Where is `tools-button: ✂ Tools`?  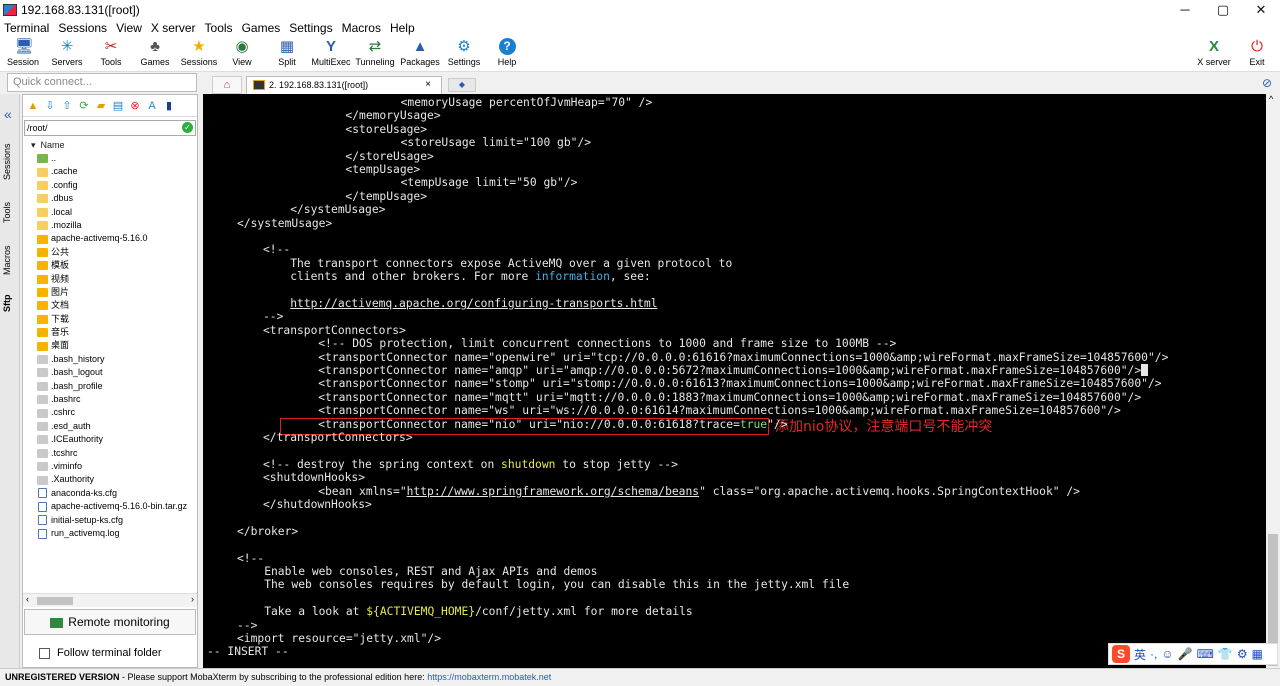
tools-button: ✂ Tools is located at coordinates (111, 52).